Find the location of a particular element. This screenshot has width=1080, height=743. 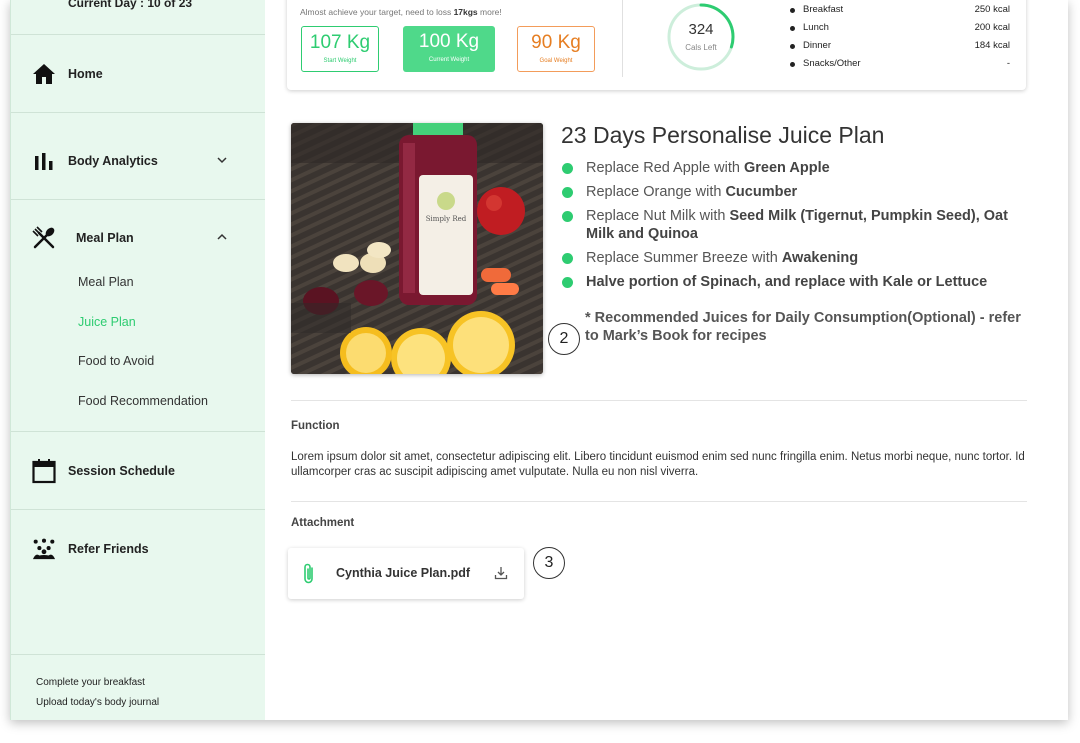

current-weight-box: 100 Kg Current Weight is located at coordinates (449, 49).